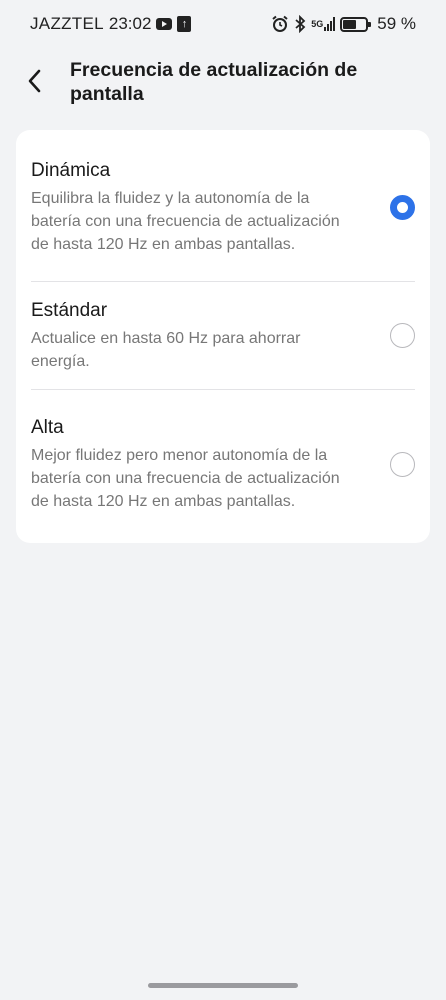 This screenshot has width=446, height=1000. Describe the element at coordinates (402, 207) in the screenshot. I see `radio-dinamica` at that location.